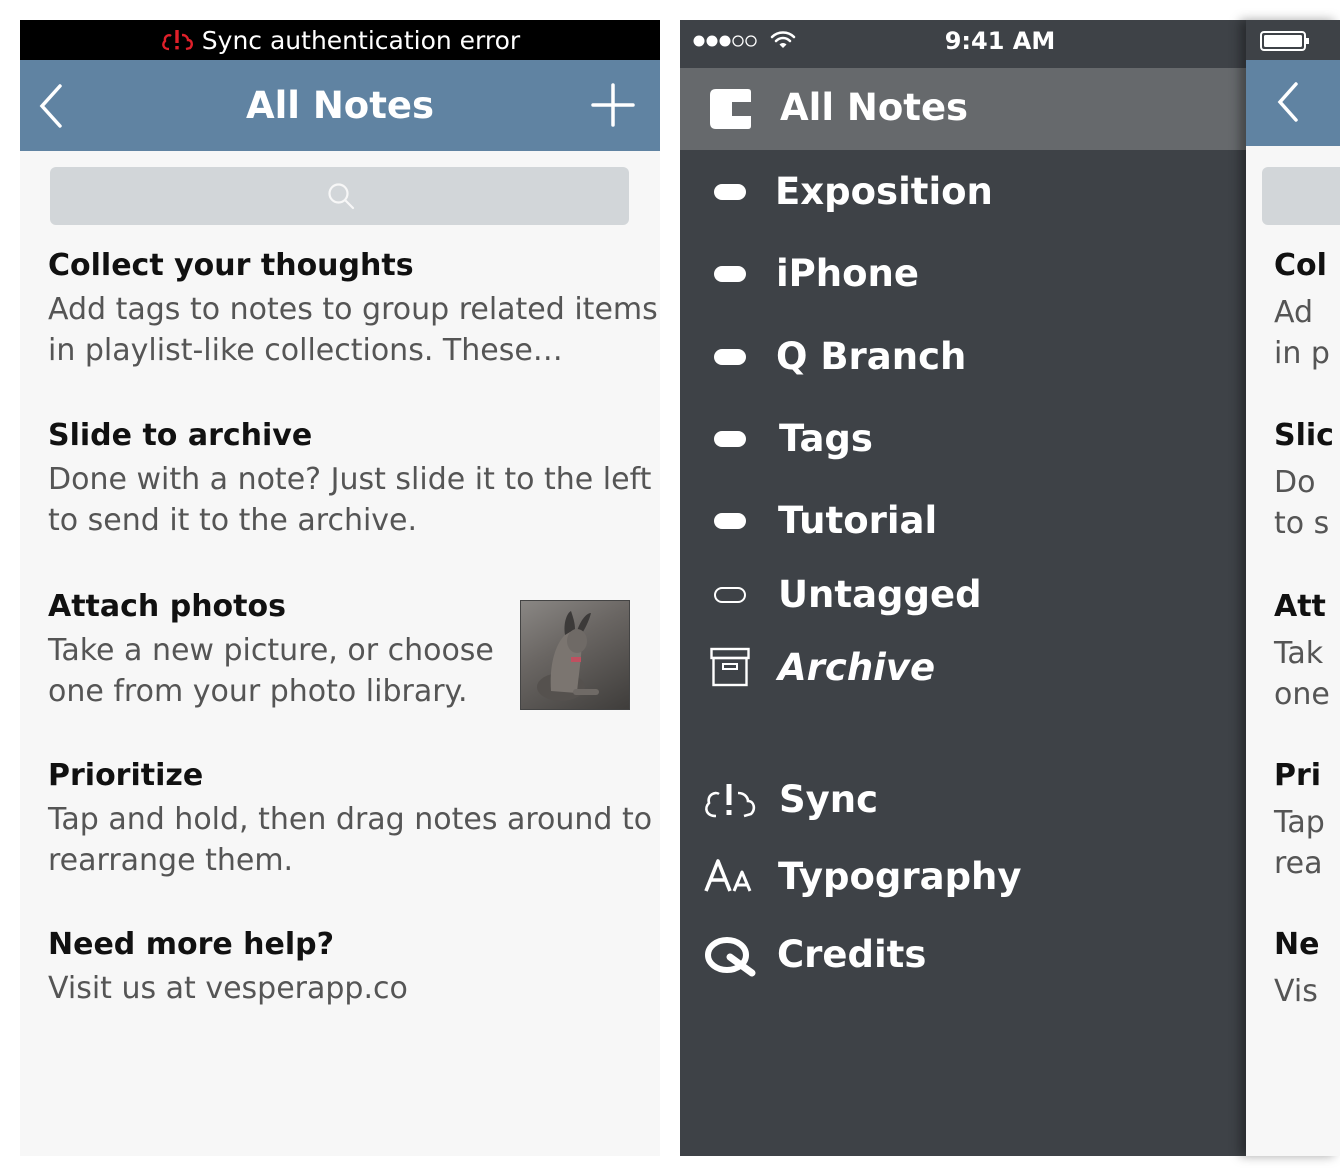  I want to click on menu-item-label: Typography, so click(900, 876).